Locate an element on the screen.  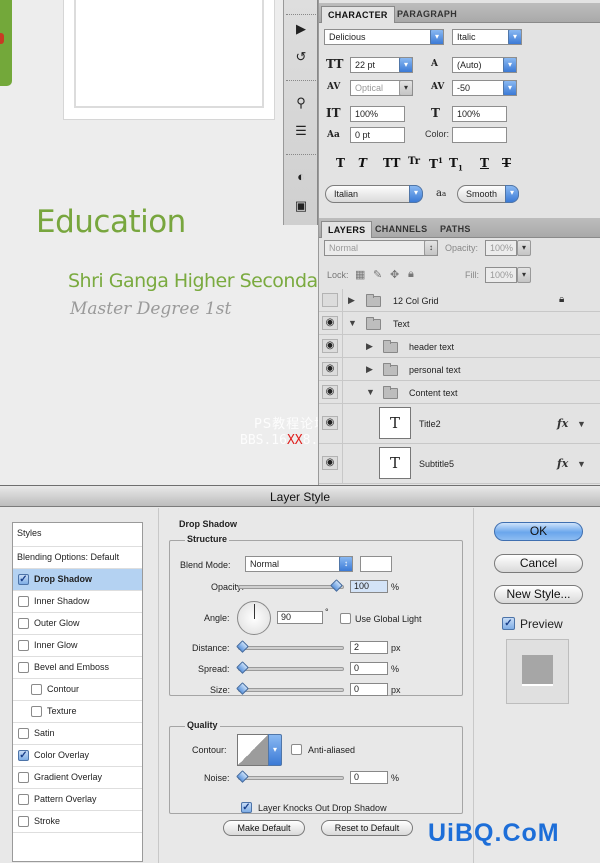
tab-channels: CHANNELS is located at coordinates (401, 229).